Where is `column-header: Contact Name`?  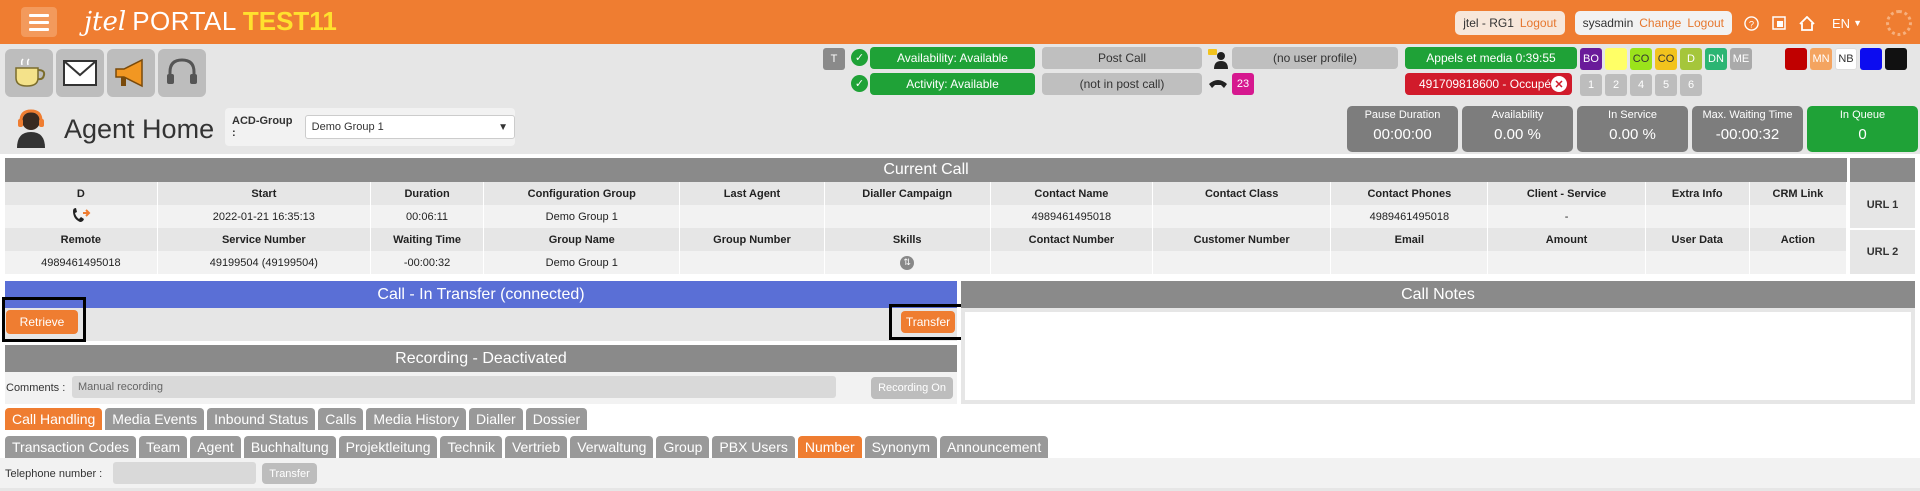 column-header: Contact Name is located at coordinates (1072, 193).